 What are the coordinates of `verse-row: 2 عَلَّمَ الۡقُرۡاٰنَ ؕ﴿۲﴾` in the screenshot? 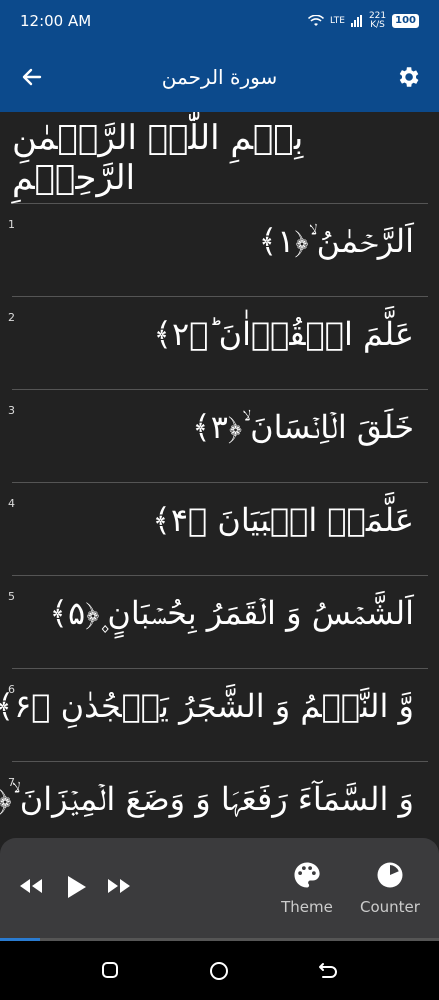 It's located at (218, 343).